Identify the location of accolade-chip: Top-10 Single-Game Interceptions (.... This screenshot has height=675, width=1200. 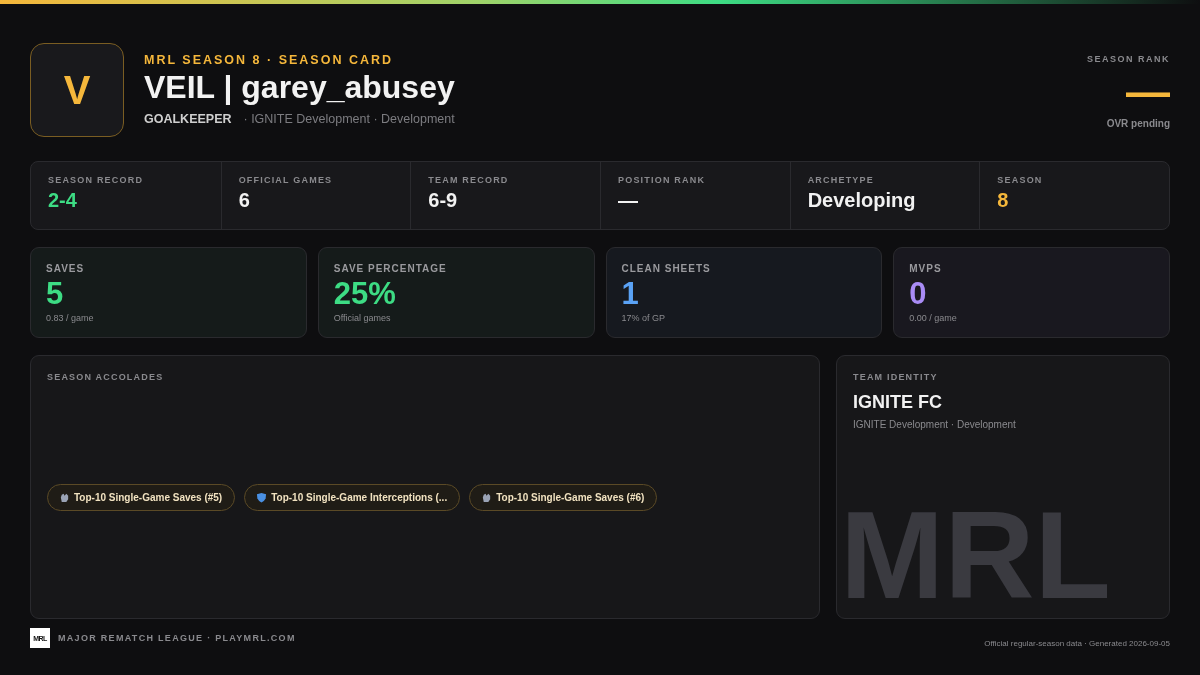
(352, 497).